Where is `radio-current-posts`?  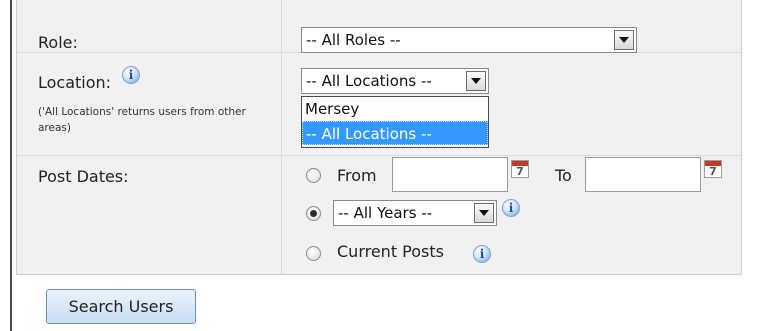
radio-current-posts is located at coordinates (313, 253).